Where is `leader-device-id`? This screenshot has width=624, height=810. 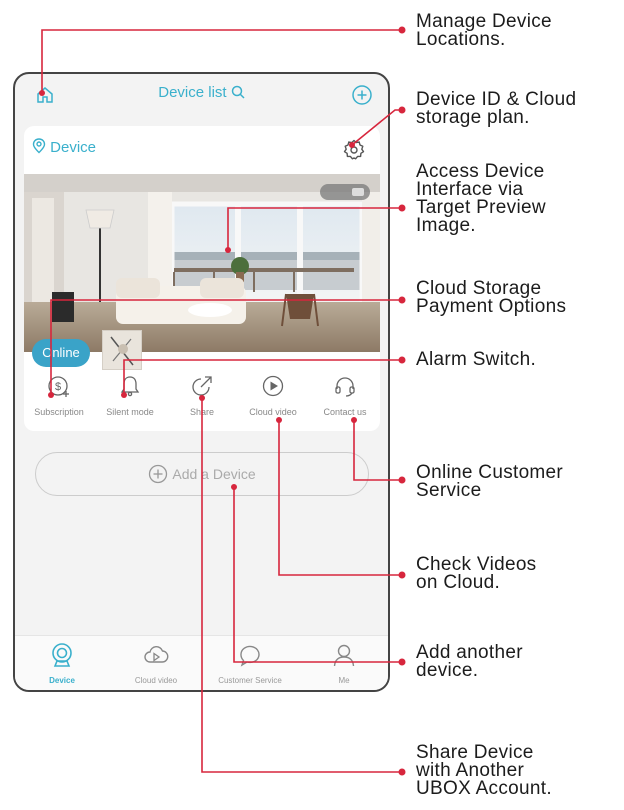 leader-device-id is located at coordinates (376, 127).